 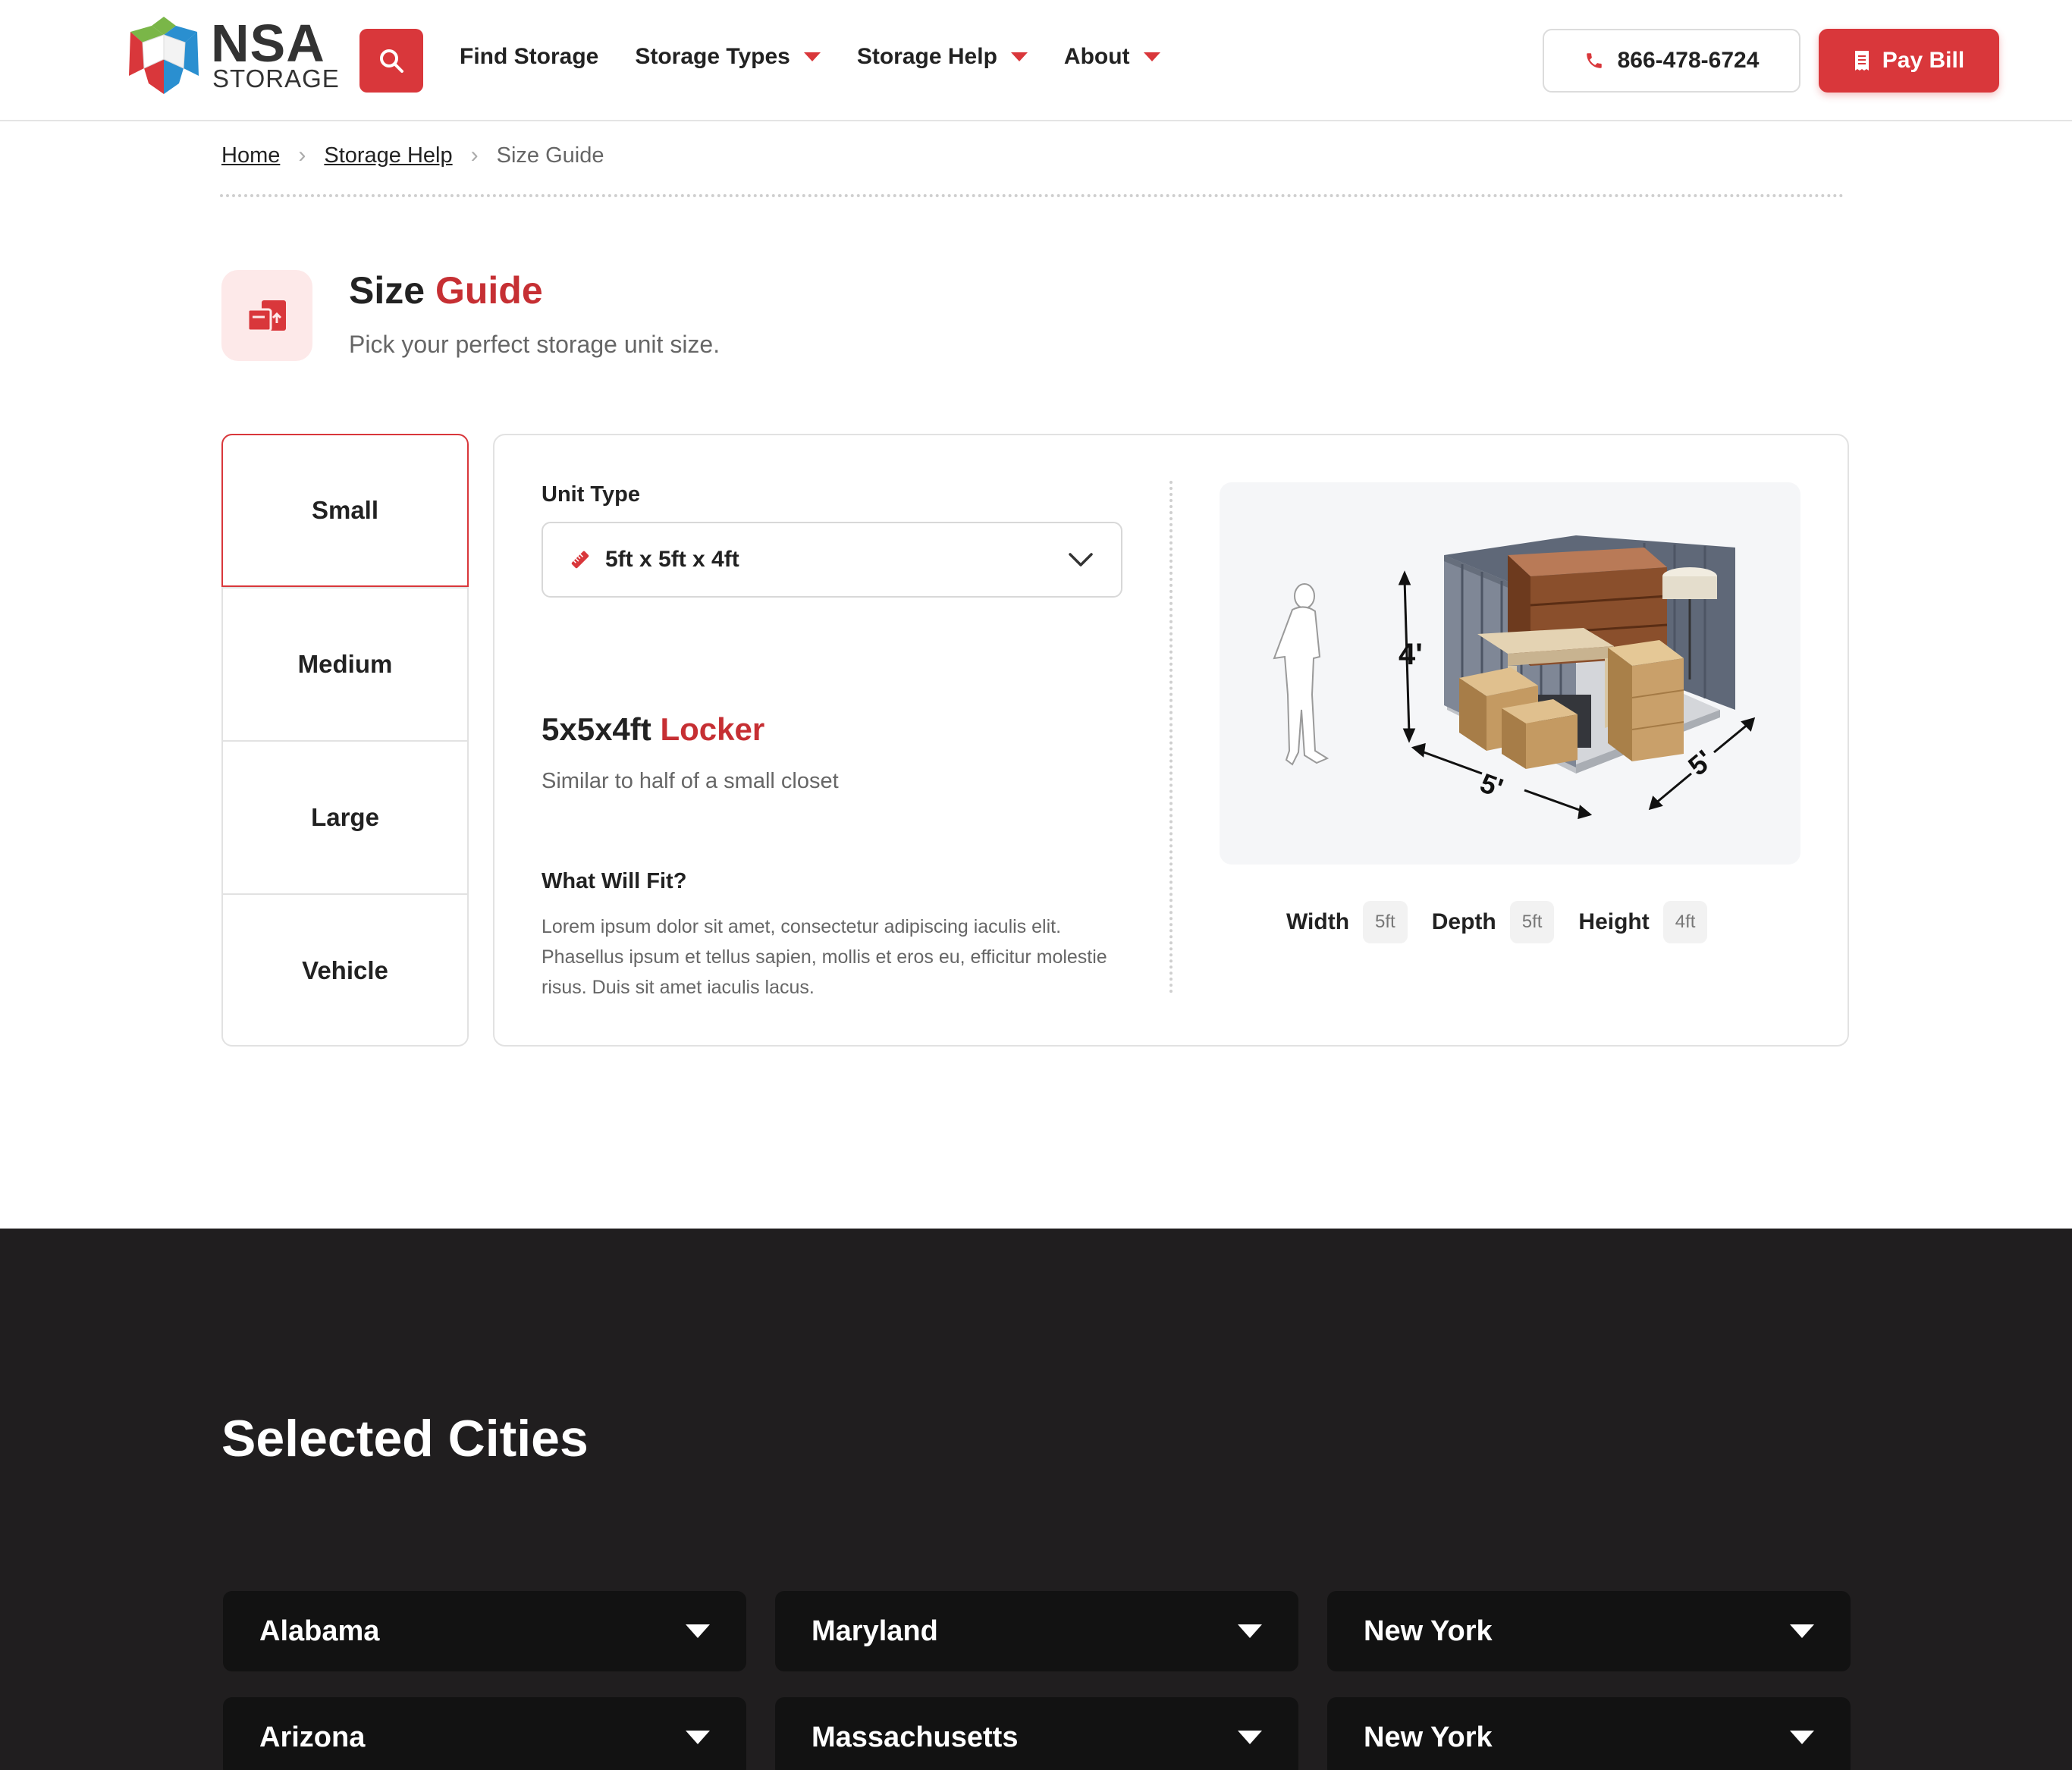 What do you see at coordinates (712, 729) in the screenshot?
I see `unit-name-part-2: Locker` at bounding box center [712, 729].